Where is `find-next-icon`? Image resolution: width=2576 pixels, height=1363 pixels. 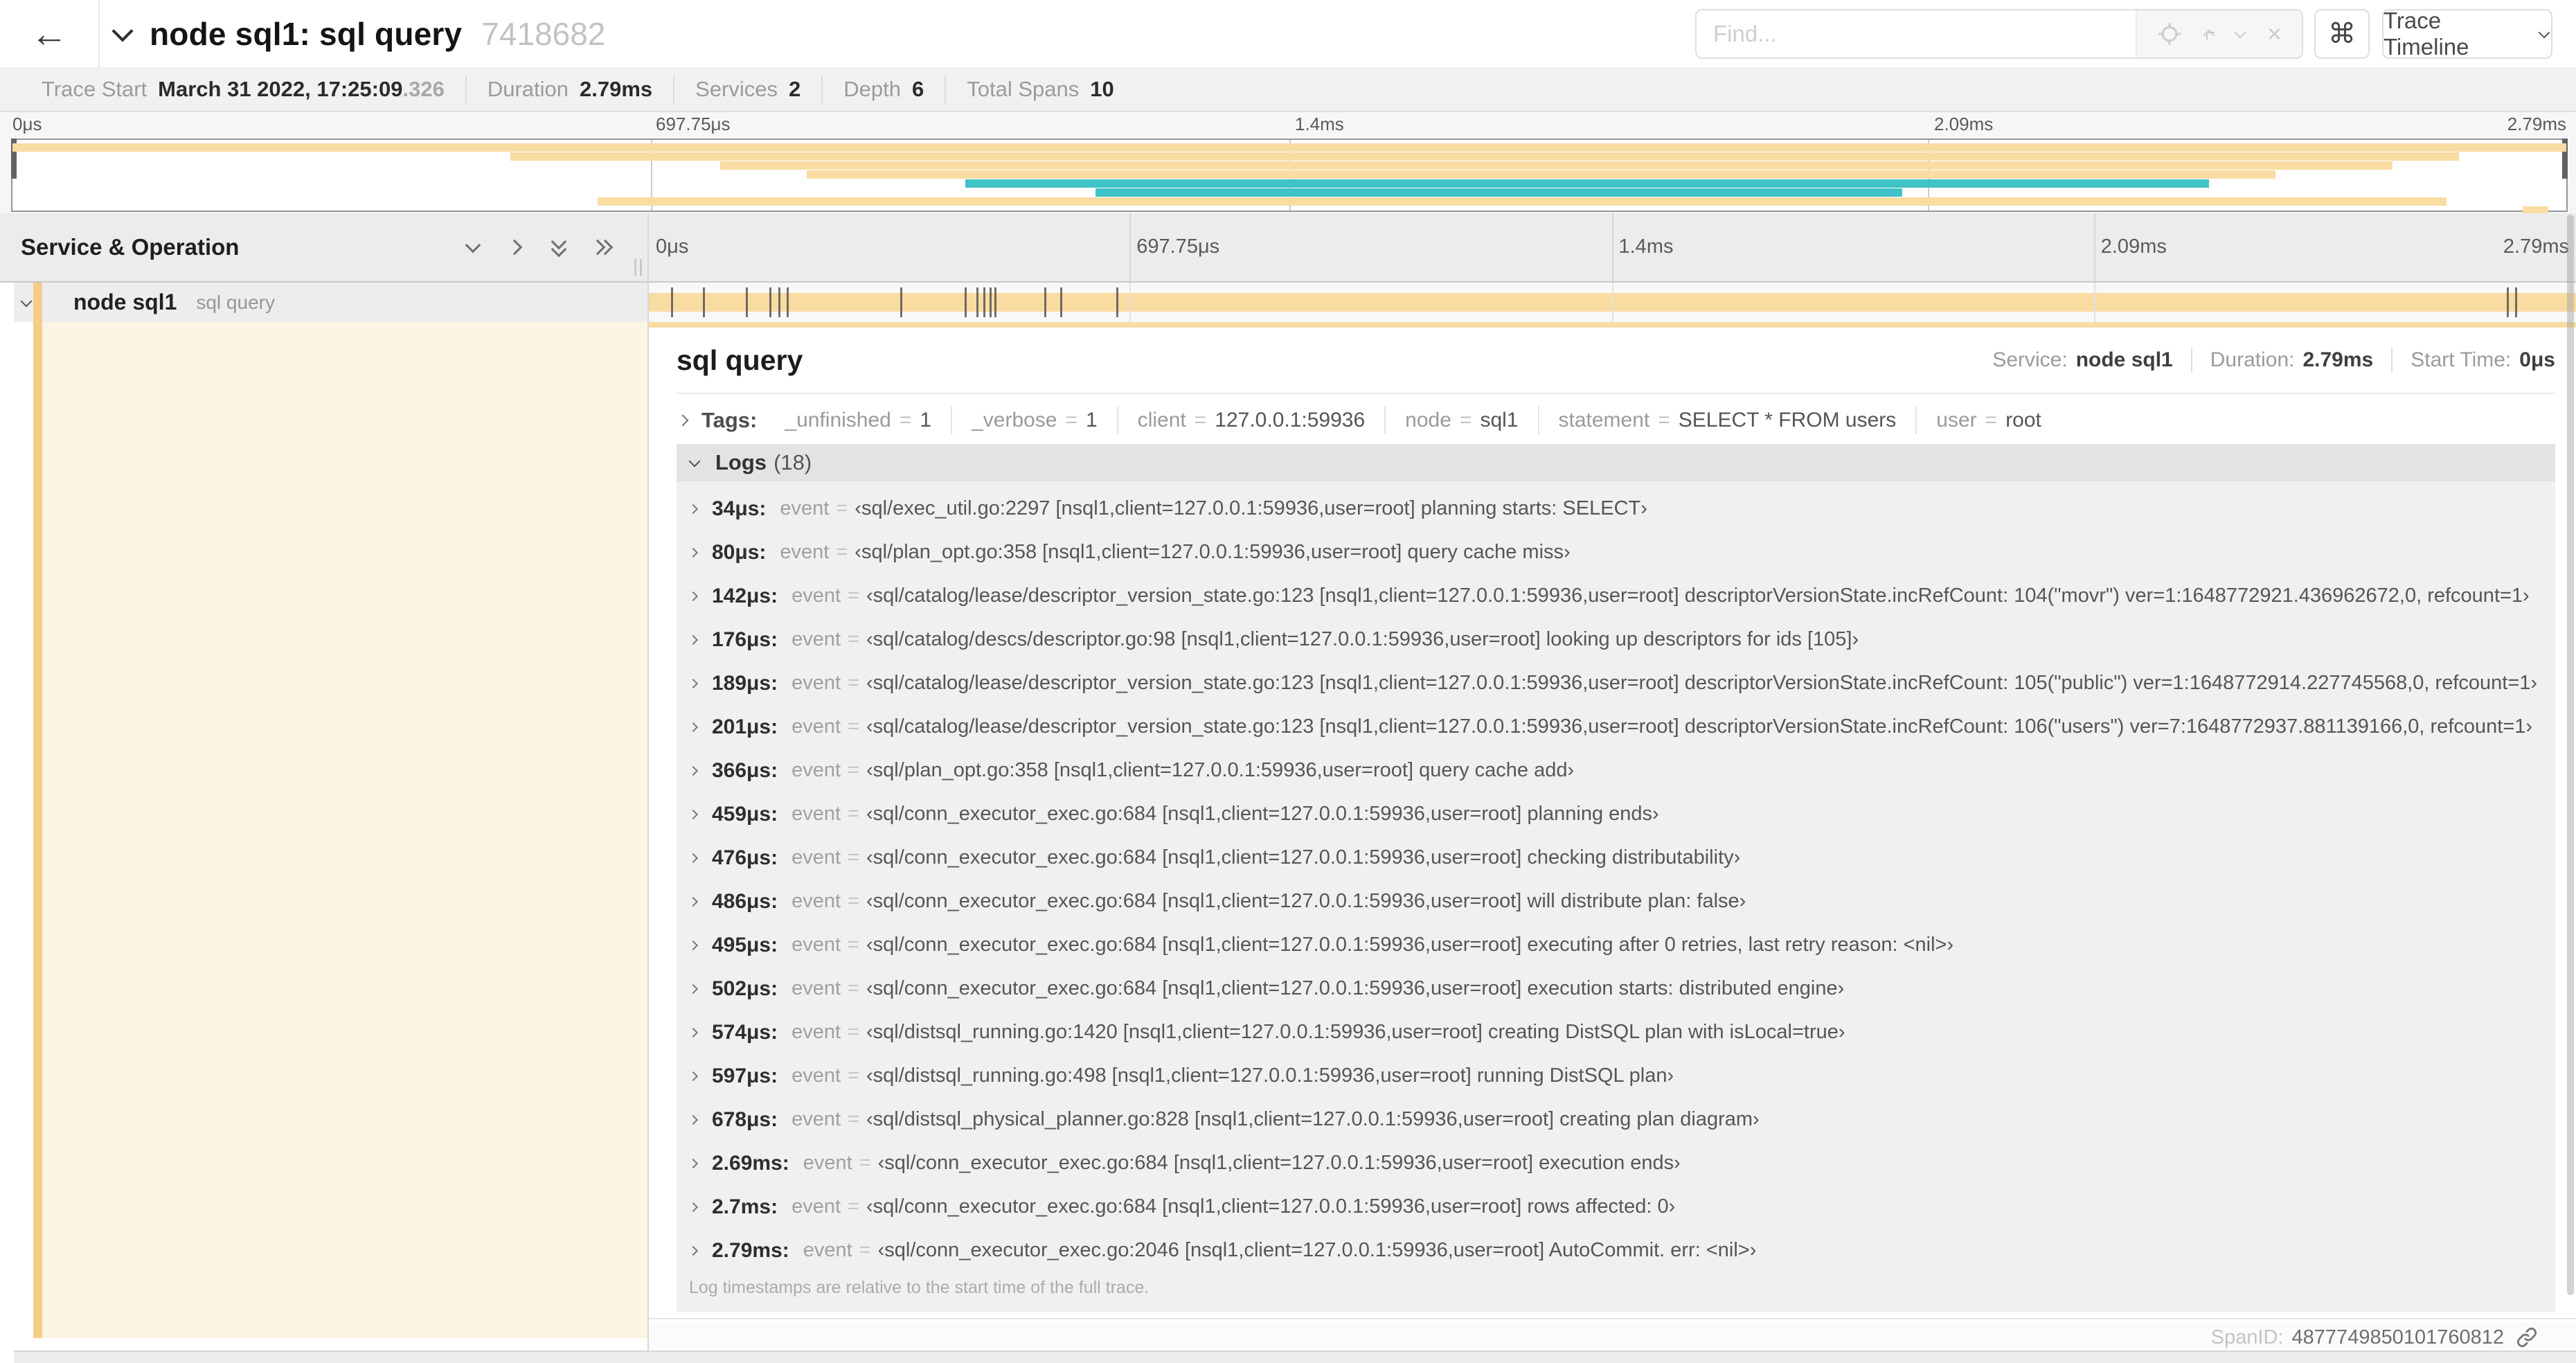 find-next-icon is located at coordinates (2241, 34).